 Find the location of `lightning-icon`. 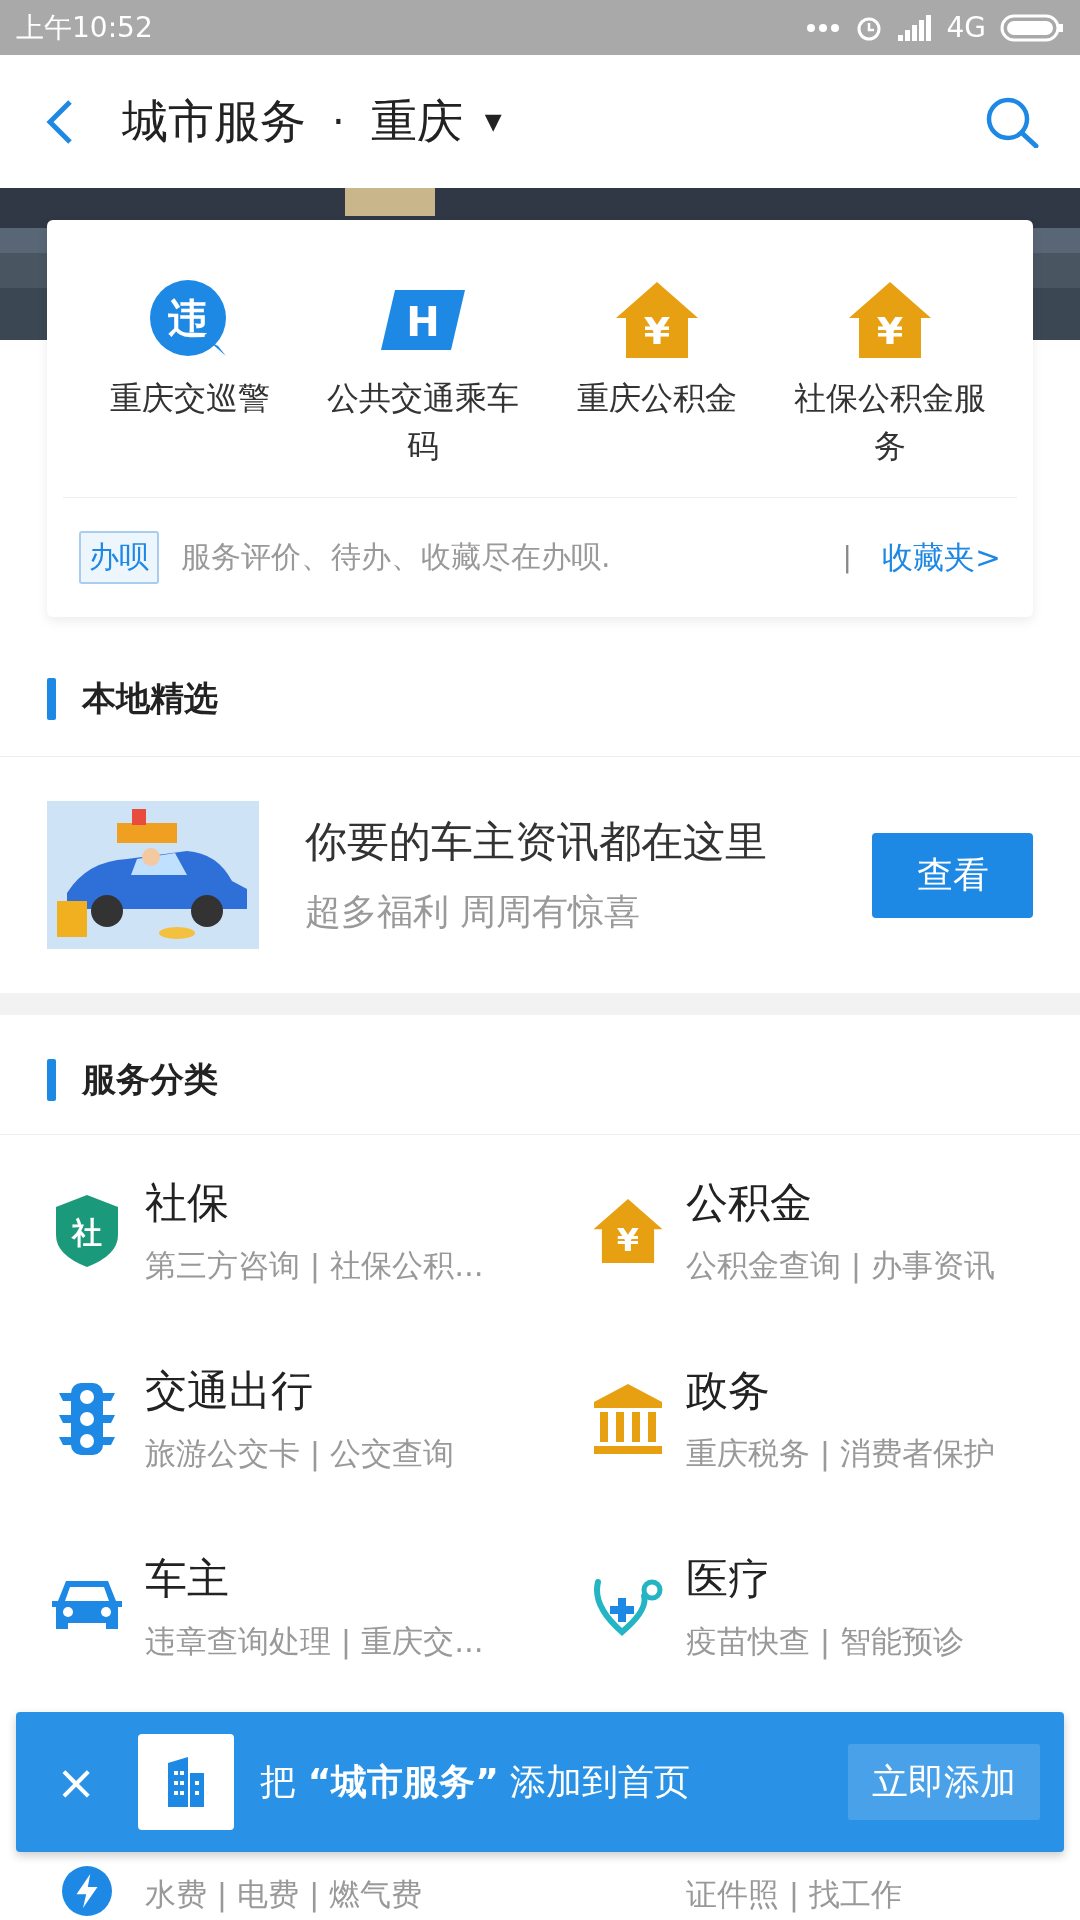

lightning-icon is located at coordinates (87, 1891).